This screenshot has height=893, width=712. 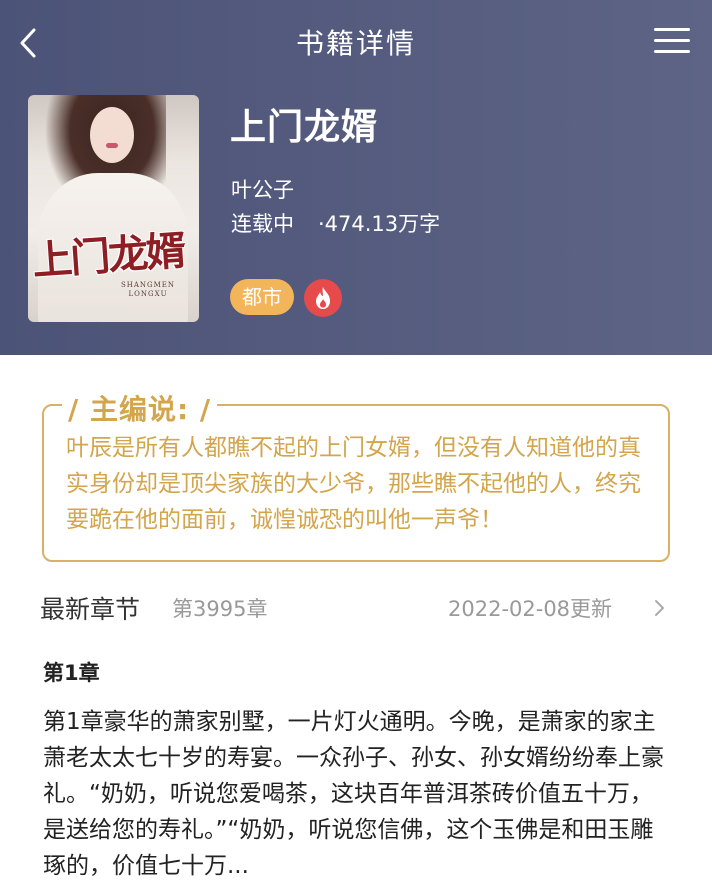 I want to click on flame-icon, so click(x=323, y=298).